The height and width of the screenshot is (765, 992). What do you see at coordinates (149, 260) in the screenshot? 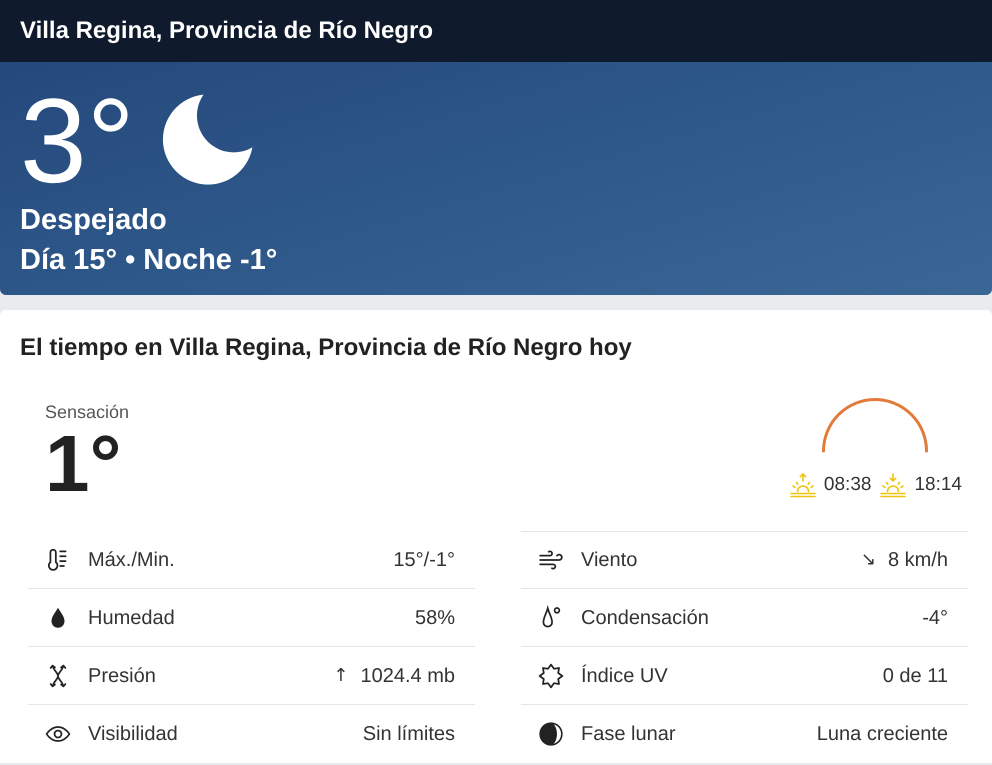
I see `day-night-temperatures: Día 15° • Noche -1°` at bounding box center [149, 260].